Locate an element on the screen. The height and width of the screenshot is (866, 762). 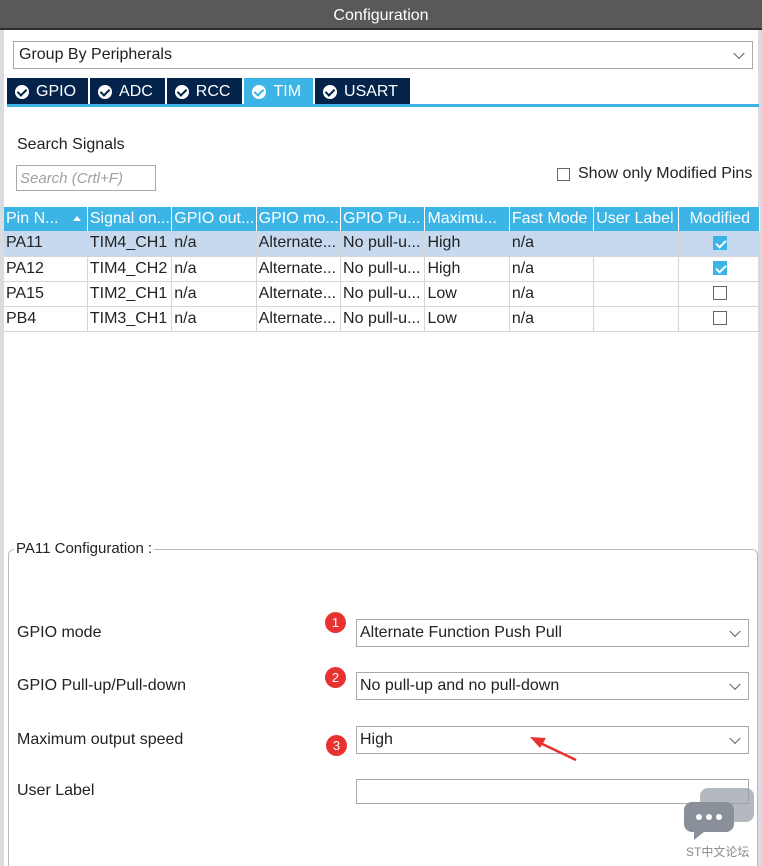
tab-gpio: GPIO is located at coordinates (48, 91).